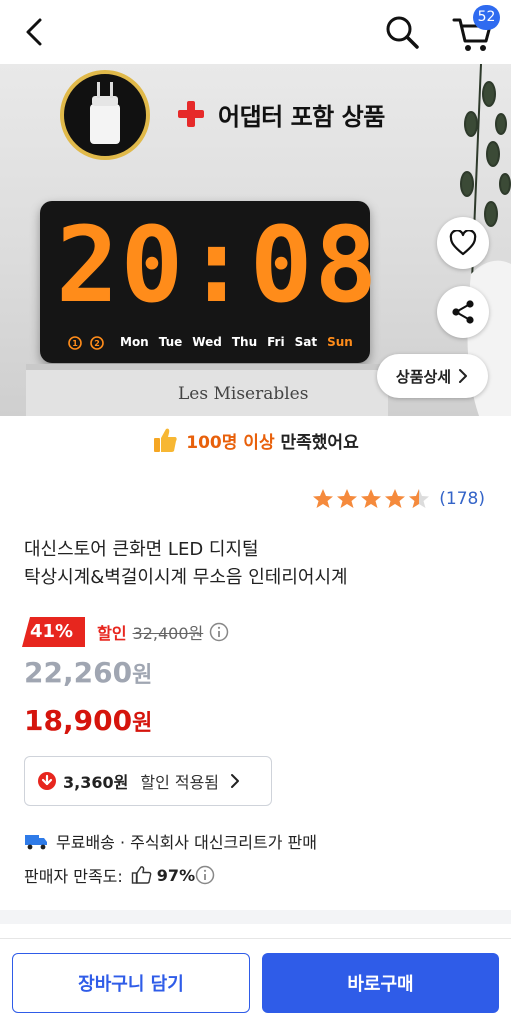  What do you see at coordinates (170, 342) in the screenshot?
I see `day-label: Tue` at bounding box center [170, 342].